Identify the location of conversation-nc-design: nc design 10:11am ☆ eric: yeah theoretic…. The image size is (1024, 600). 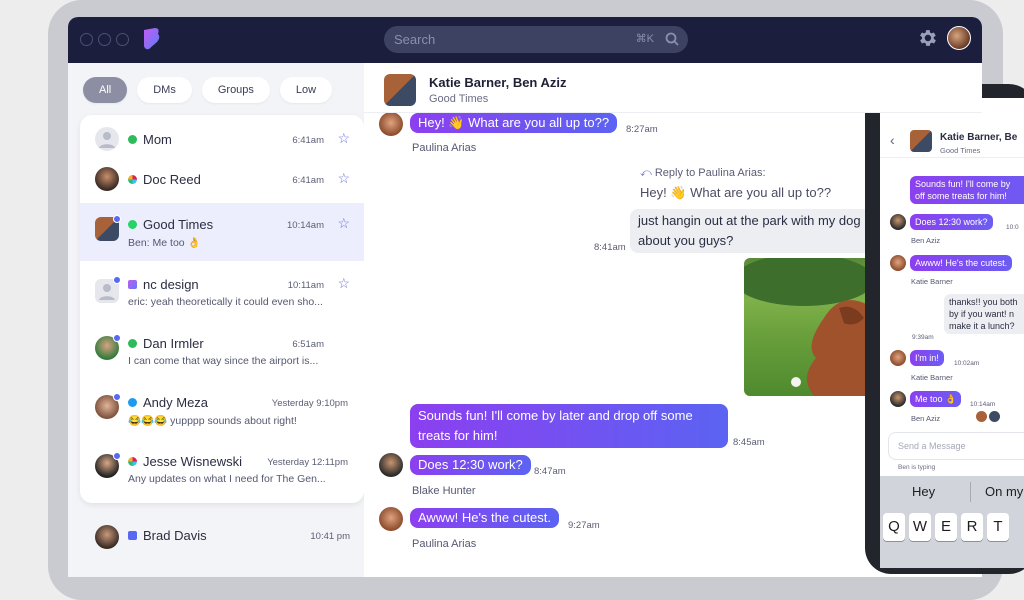
(222, 292).